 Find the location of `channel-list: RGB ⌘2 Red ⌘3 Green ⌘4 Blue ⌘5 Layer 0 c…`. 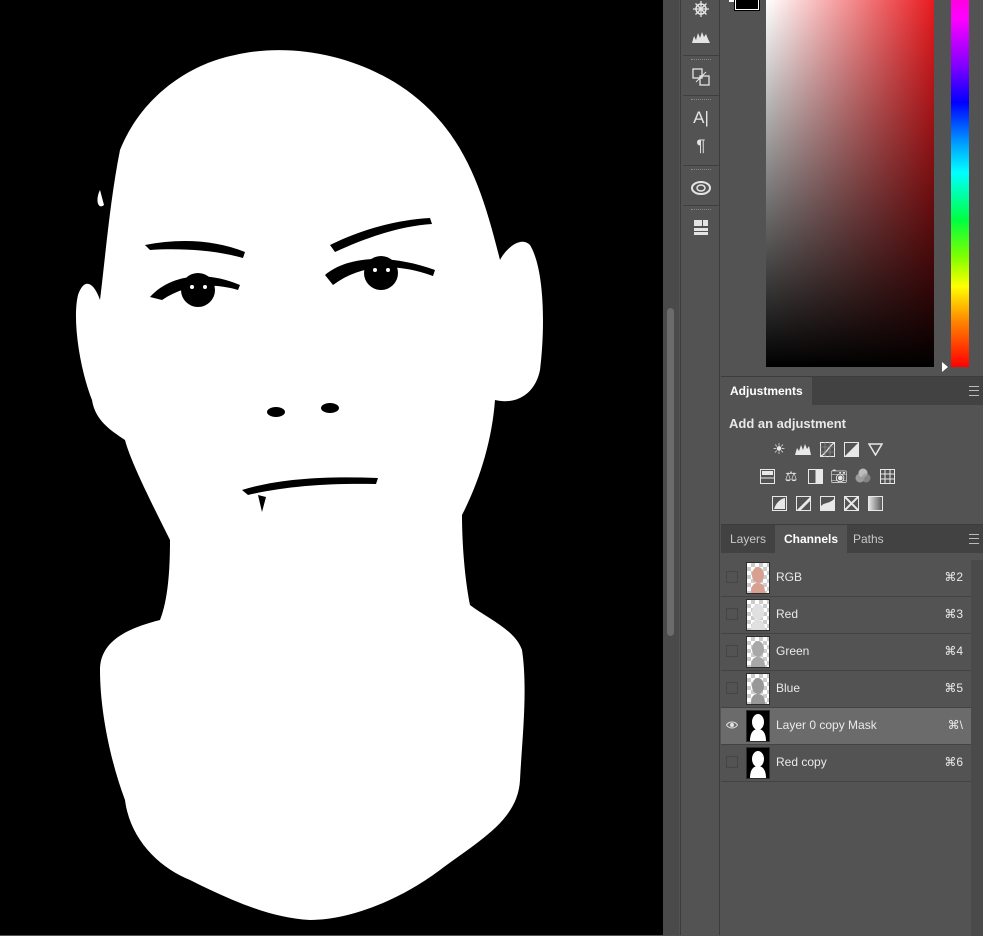

channel-list: RGB ⌘2 Red ⌘3 Green ⌘4 Blue ⌘5 Layer 0 c… is located at coordinates (846, 671).